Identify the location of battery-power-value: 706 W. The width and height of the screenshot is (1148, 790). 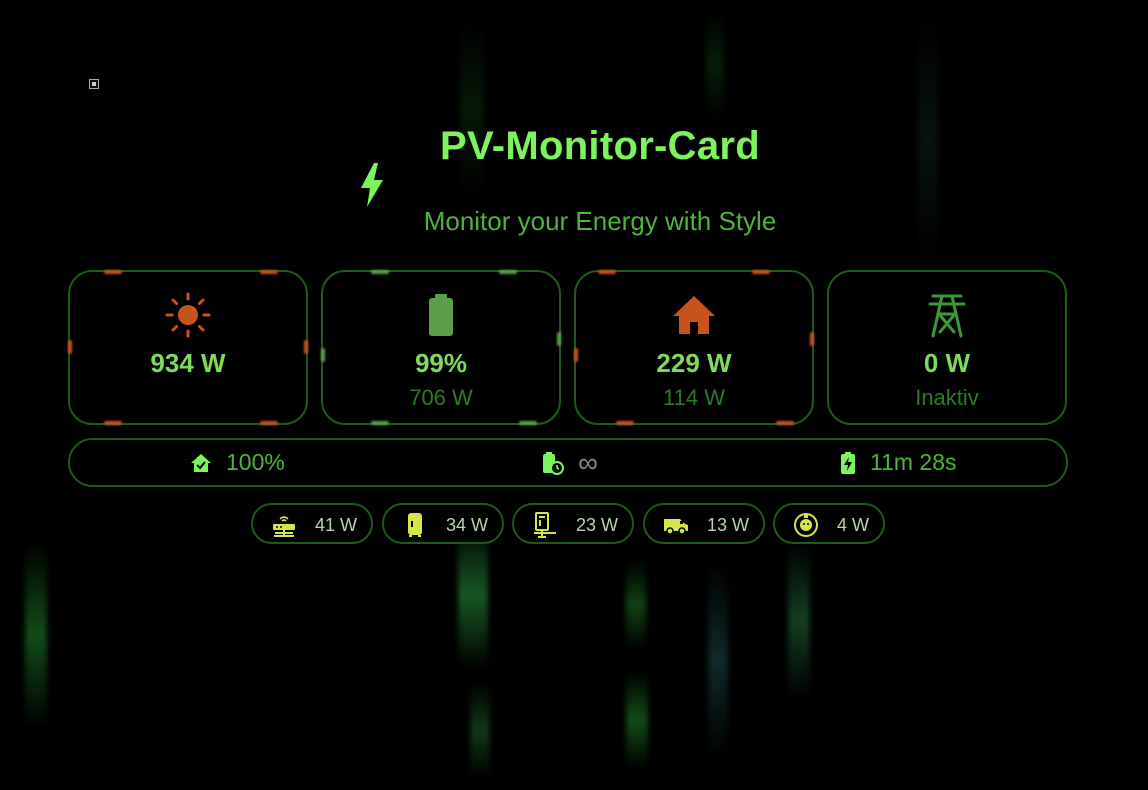
(441, 397).